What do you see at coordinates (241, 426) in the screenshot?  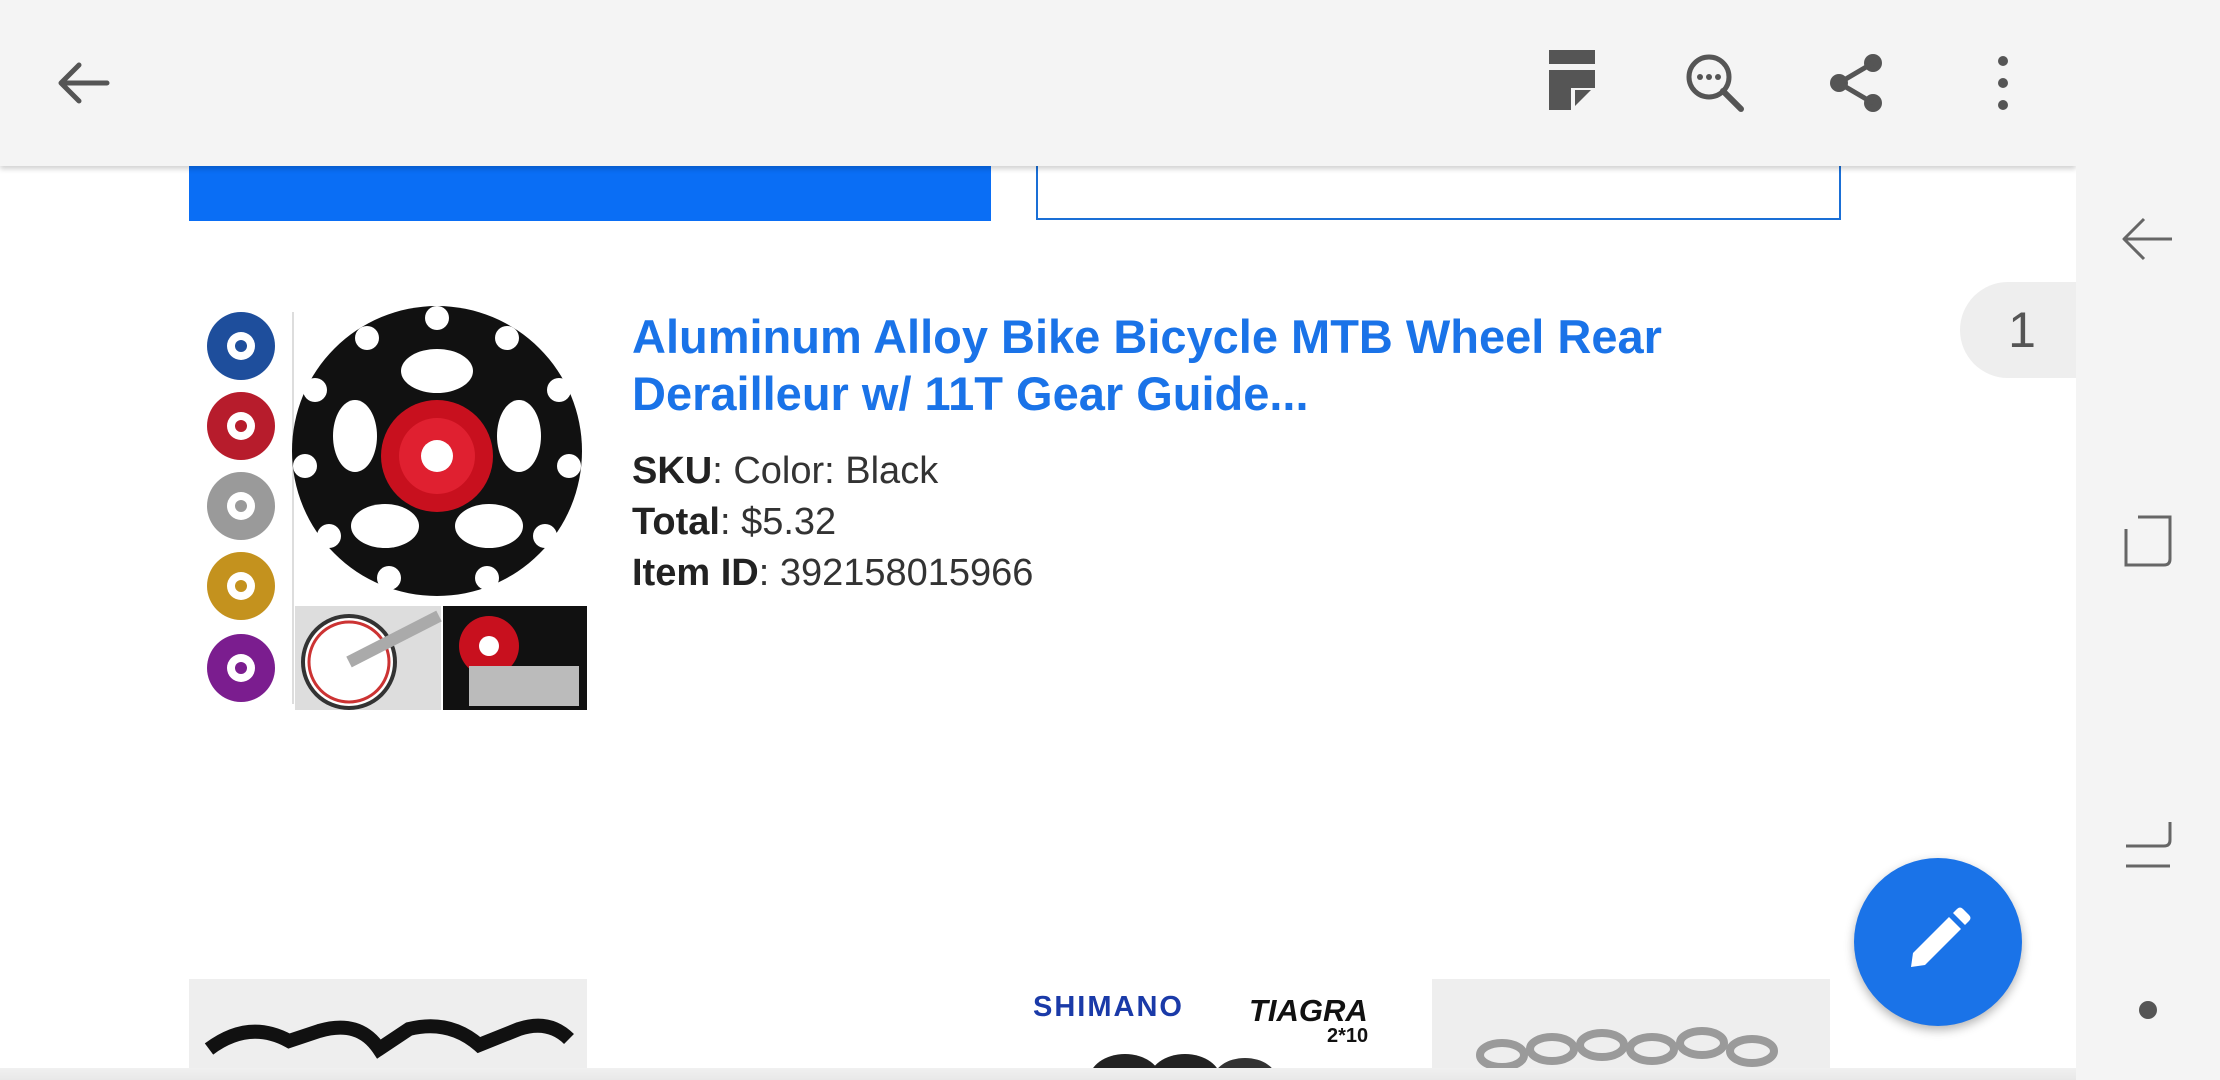 I see `color-swatch-red` at bounding box center [241, 426].